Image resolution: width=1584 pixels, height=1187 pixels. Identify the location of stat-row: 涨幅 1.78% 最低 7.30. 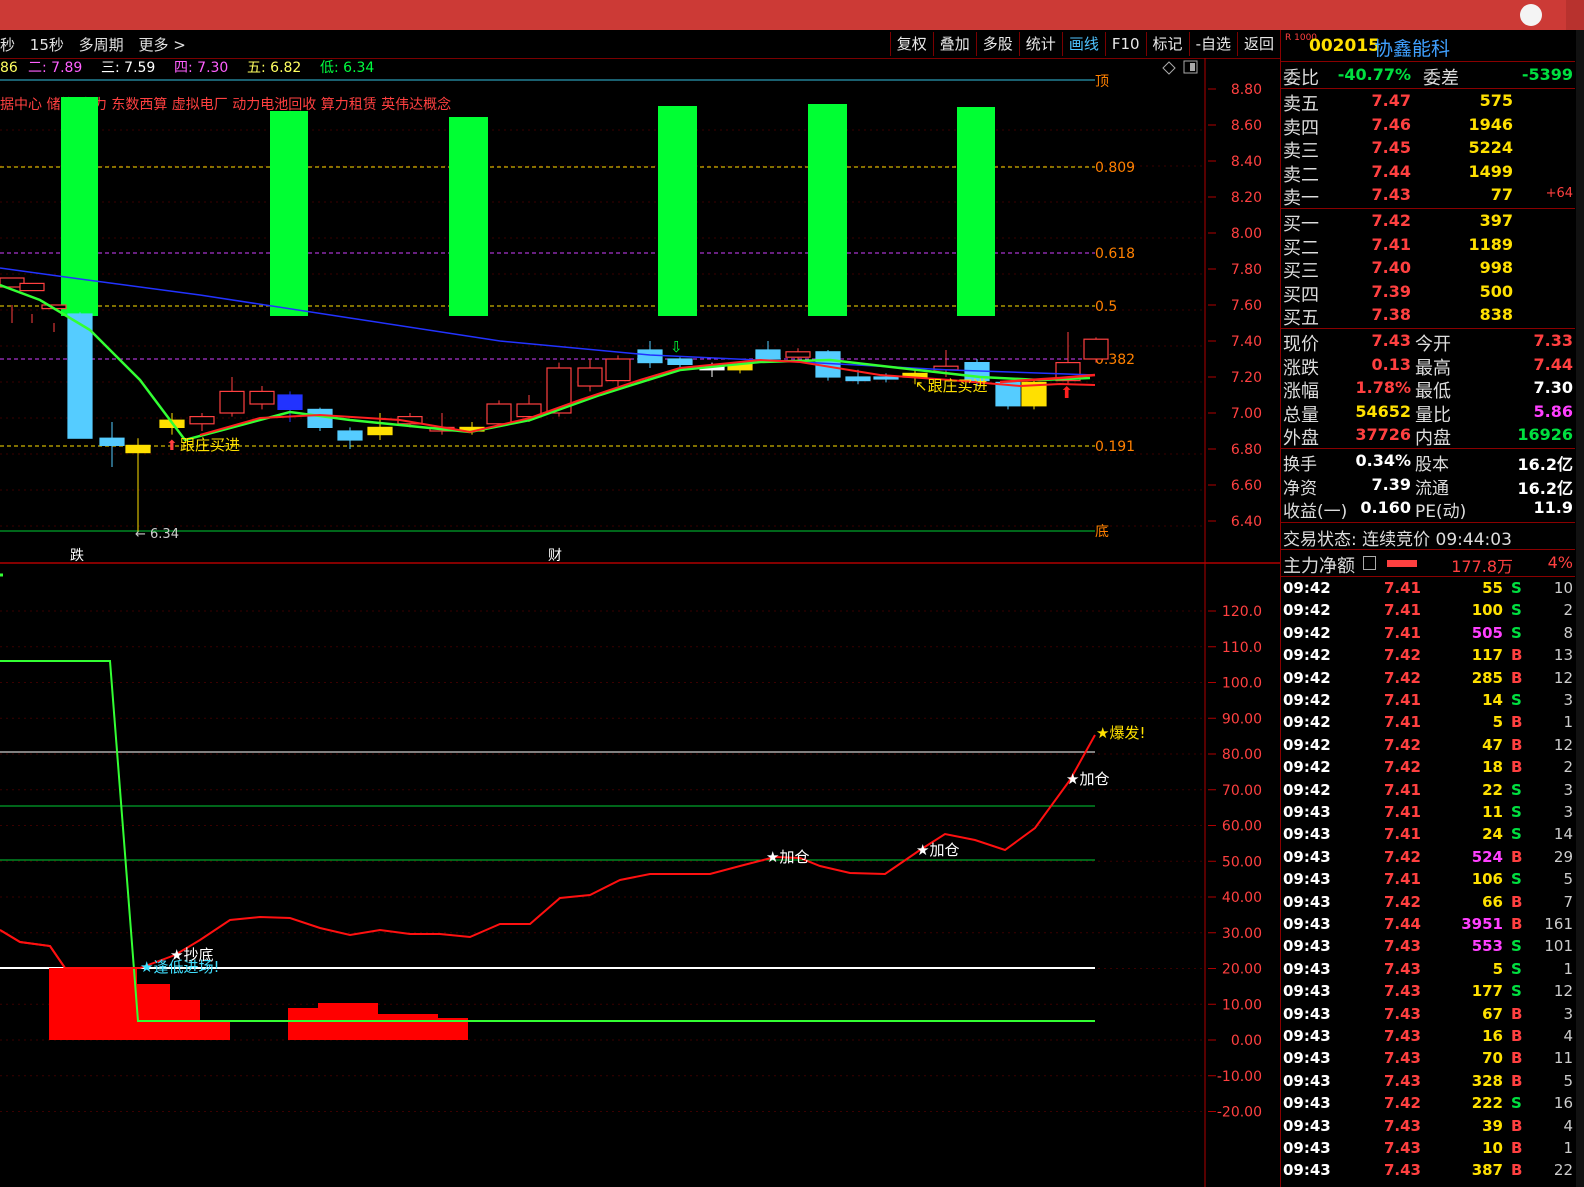
(1428, 390).